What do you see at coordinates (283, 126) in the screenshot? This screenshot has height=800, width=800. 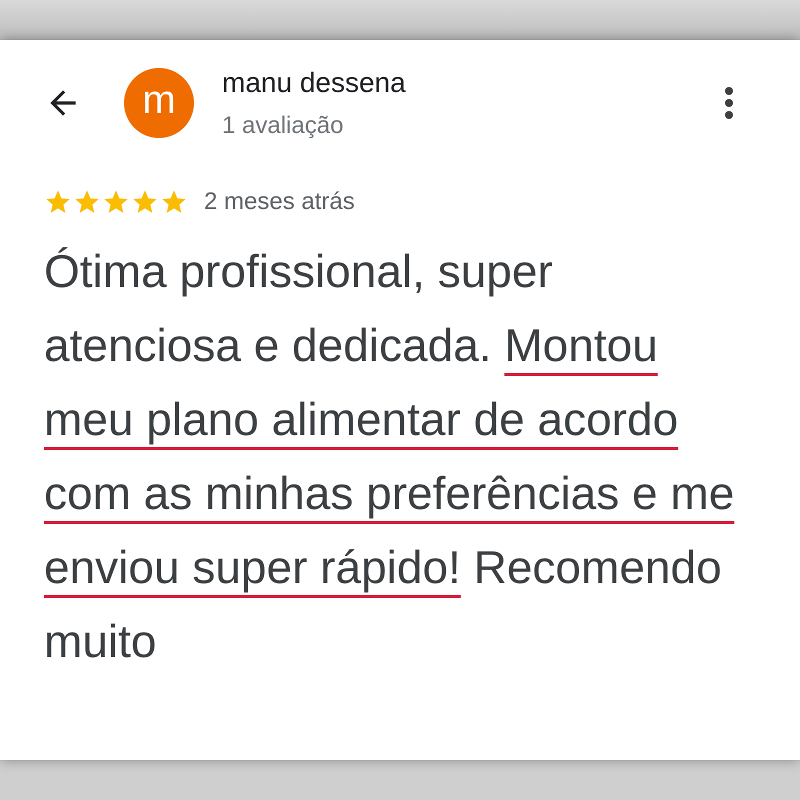 I see `review-count: 1 avaliação` at bounding box center [283, 126].